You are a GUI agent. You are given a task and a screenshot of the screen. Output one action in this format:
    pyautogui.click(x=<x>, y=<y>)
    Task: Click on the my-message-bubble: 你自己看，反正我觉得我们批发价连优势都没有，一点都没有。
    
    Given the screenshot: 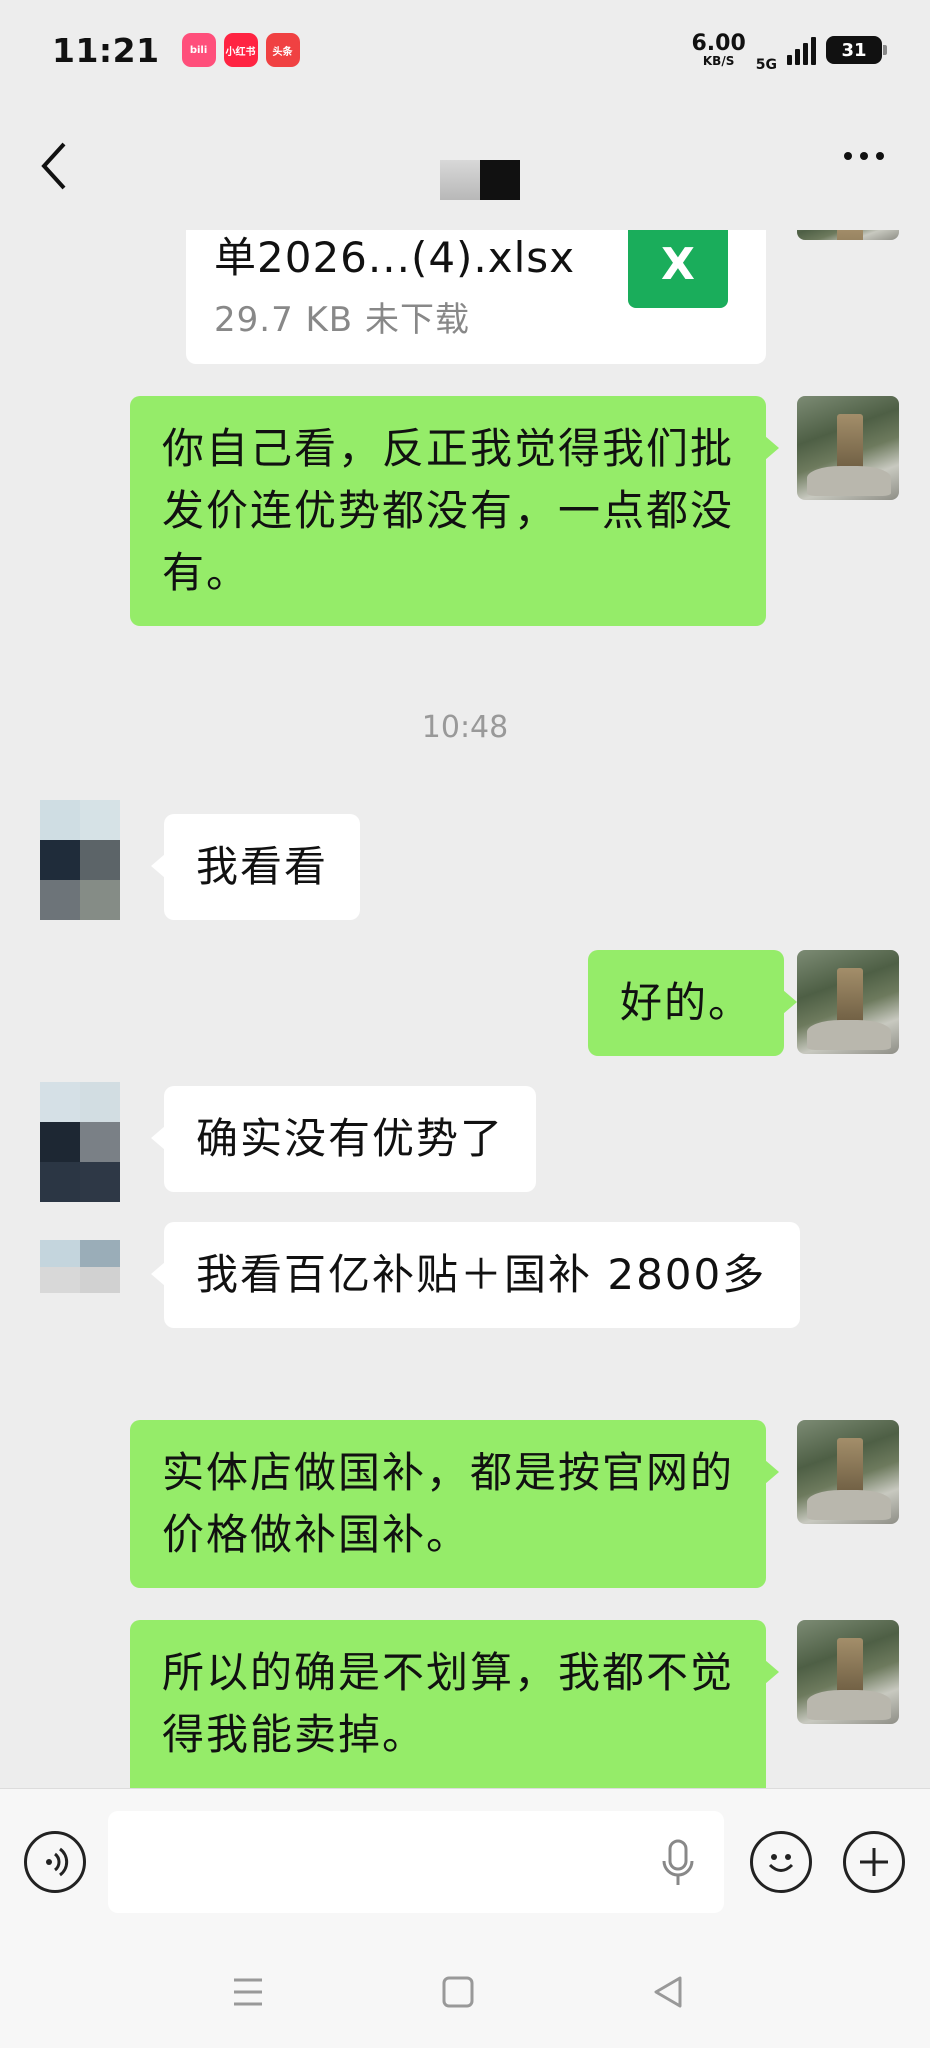 What is the action you would take?
    pyautogui.click(x=454, y=511)
    